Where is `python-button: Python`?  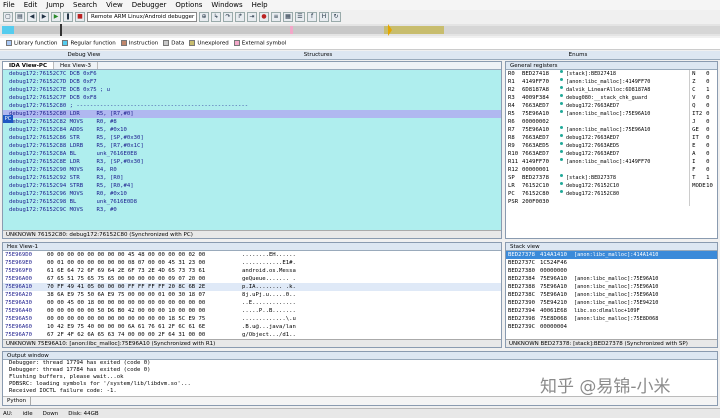
python-button: Python is located at coordinates (17, 401).